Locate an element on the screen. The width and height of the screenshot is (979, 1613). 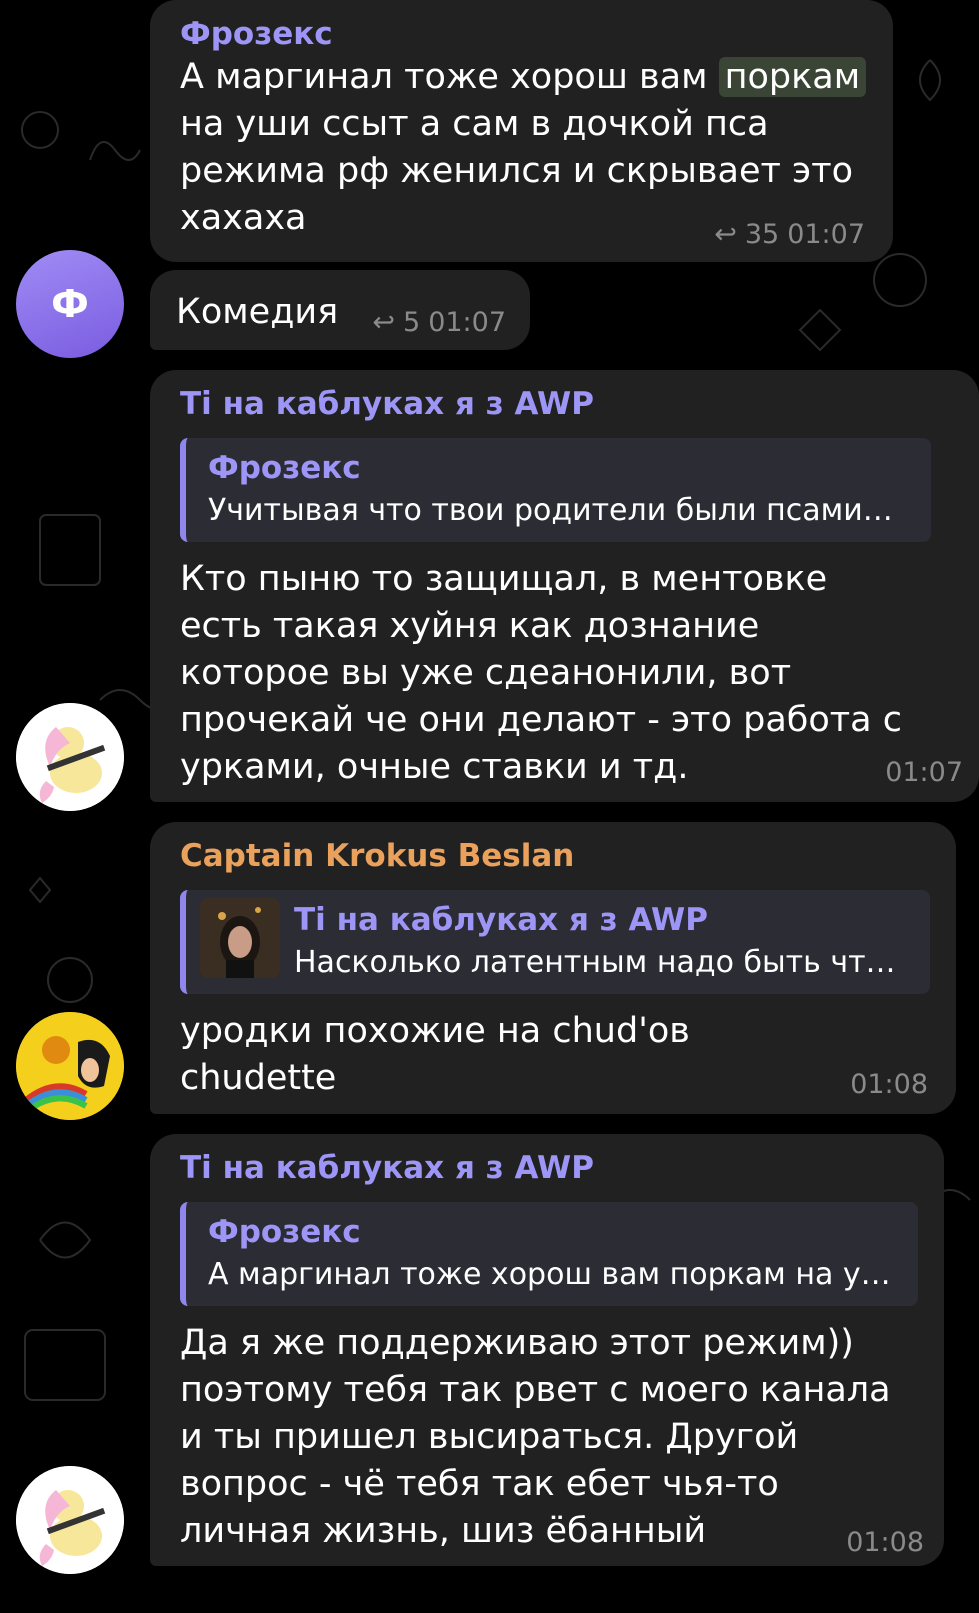
message-meta: 01:07 is located at coordinates (924, 772).